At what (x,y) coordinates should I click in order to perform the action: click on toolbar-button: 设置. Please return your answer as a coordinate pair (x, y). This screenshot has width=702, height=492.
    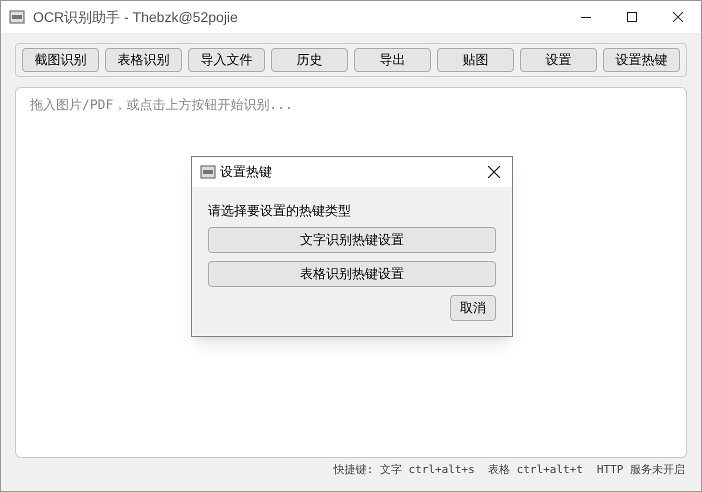
    Looking at the image, I should click on (558, 60).